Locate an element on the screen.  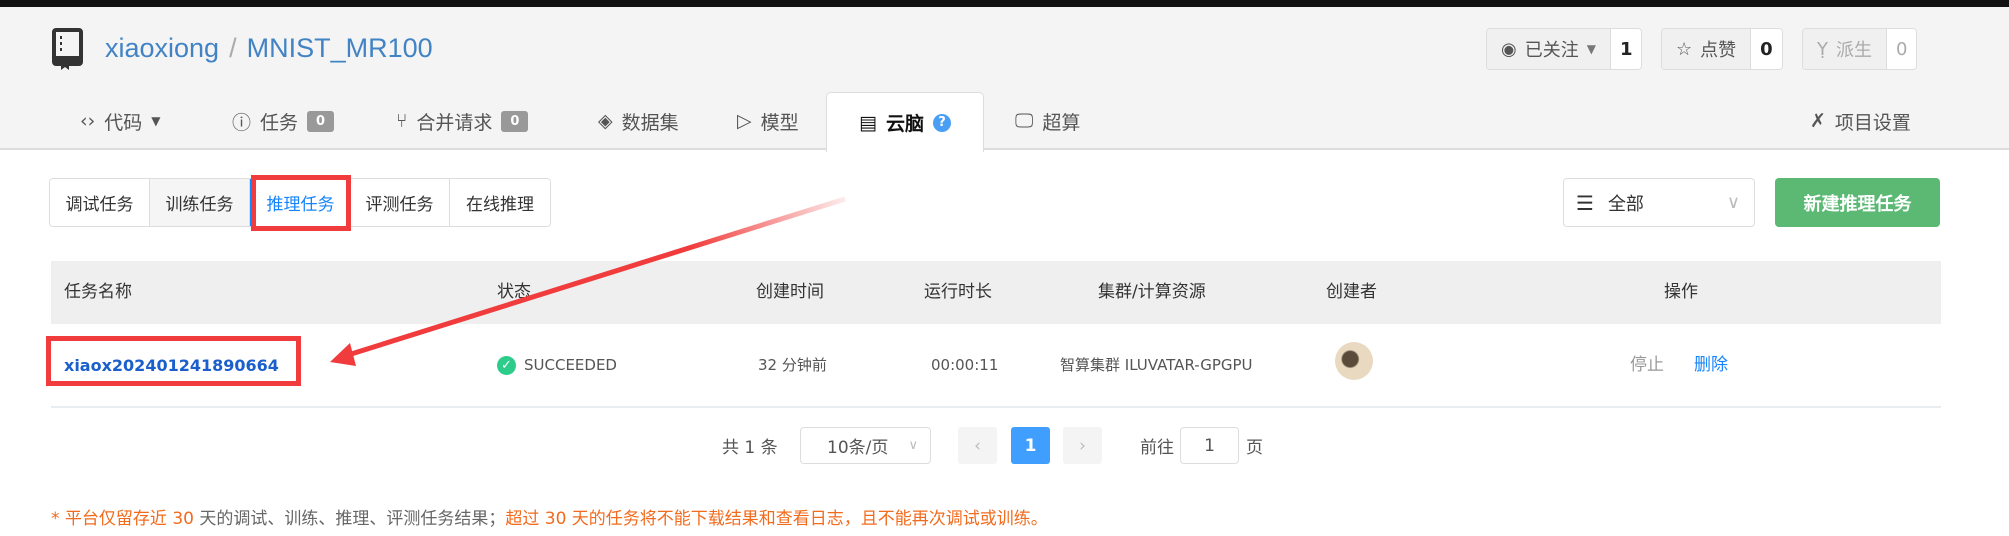
chevron-down-icon: ∨ is located at coordinates (913, 445).